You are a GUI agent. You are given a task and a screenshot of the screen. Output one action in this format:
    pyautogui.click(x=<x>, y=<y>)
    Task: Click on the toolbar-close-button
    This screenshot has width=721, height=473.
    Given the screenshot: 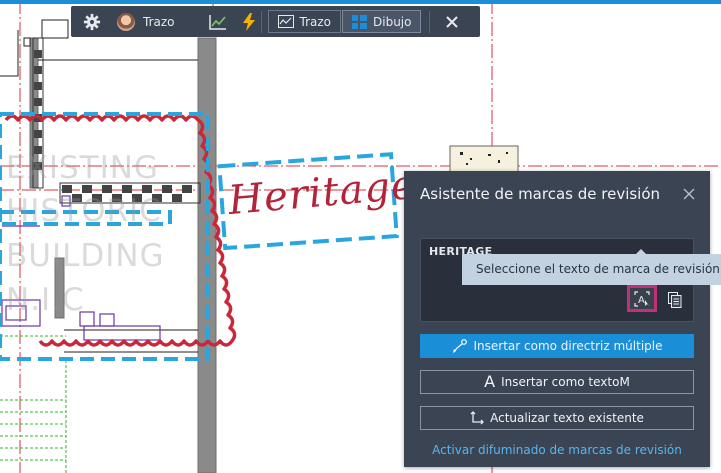 What is the action you would take?
    pyautogui.click(x=452, y=21)
    